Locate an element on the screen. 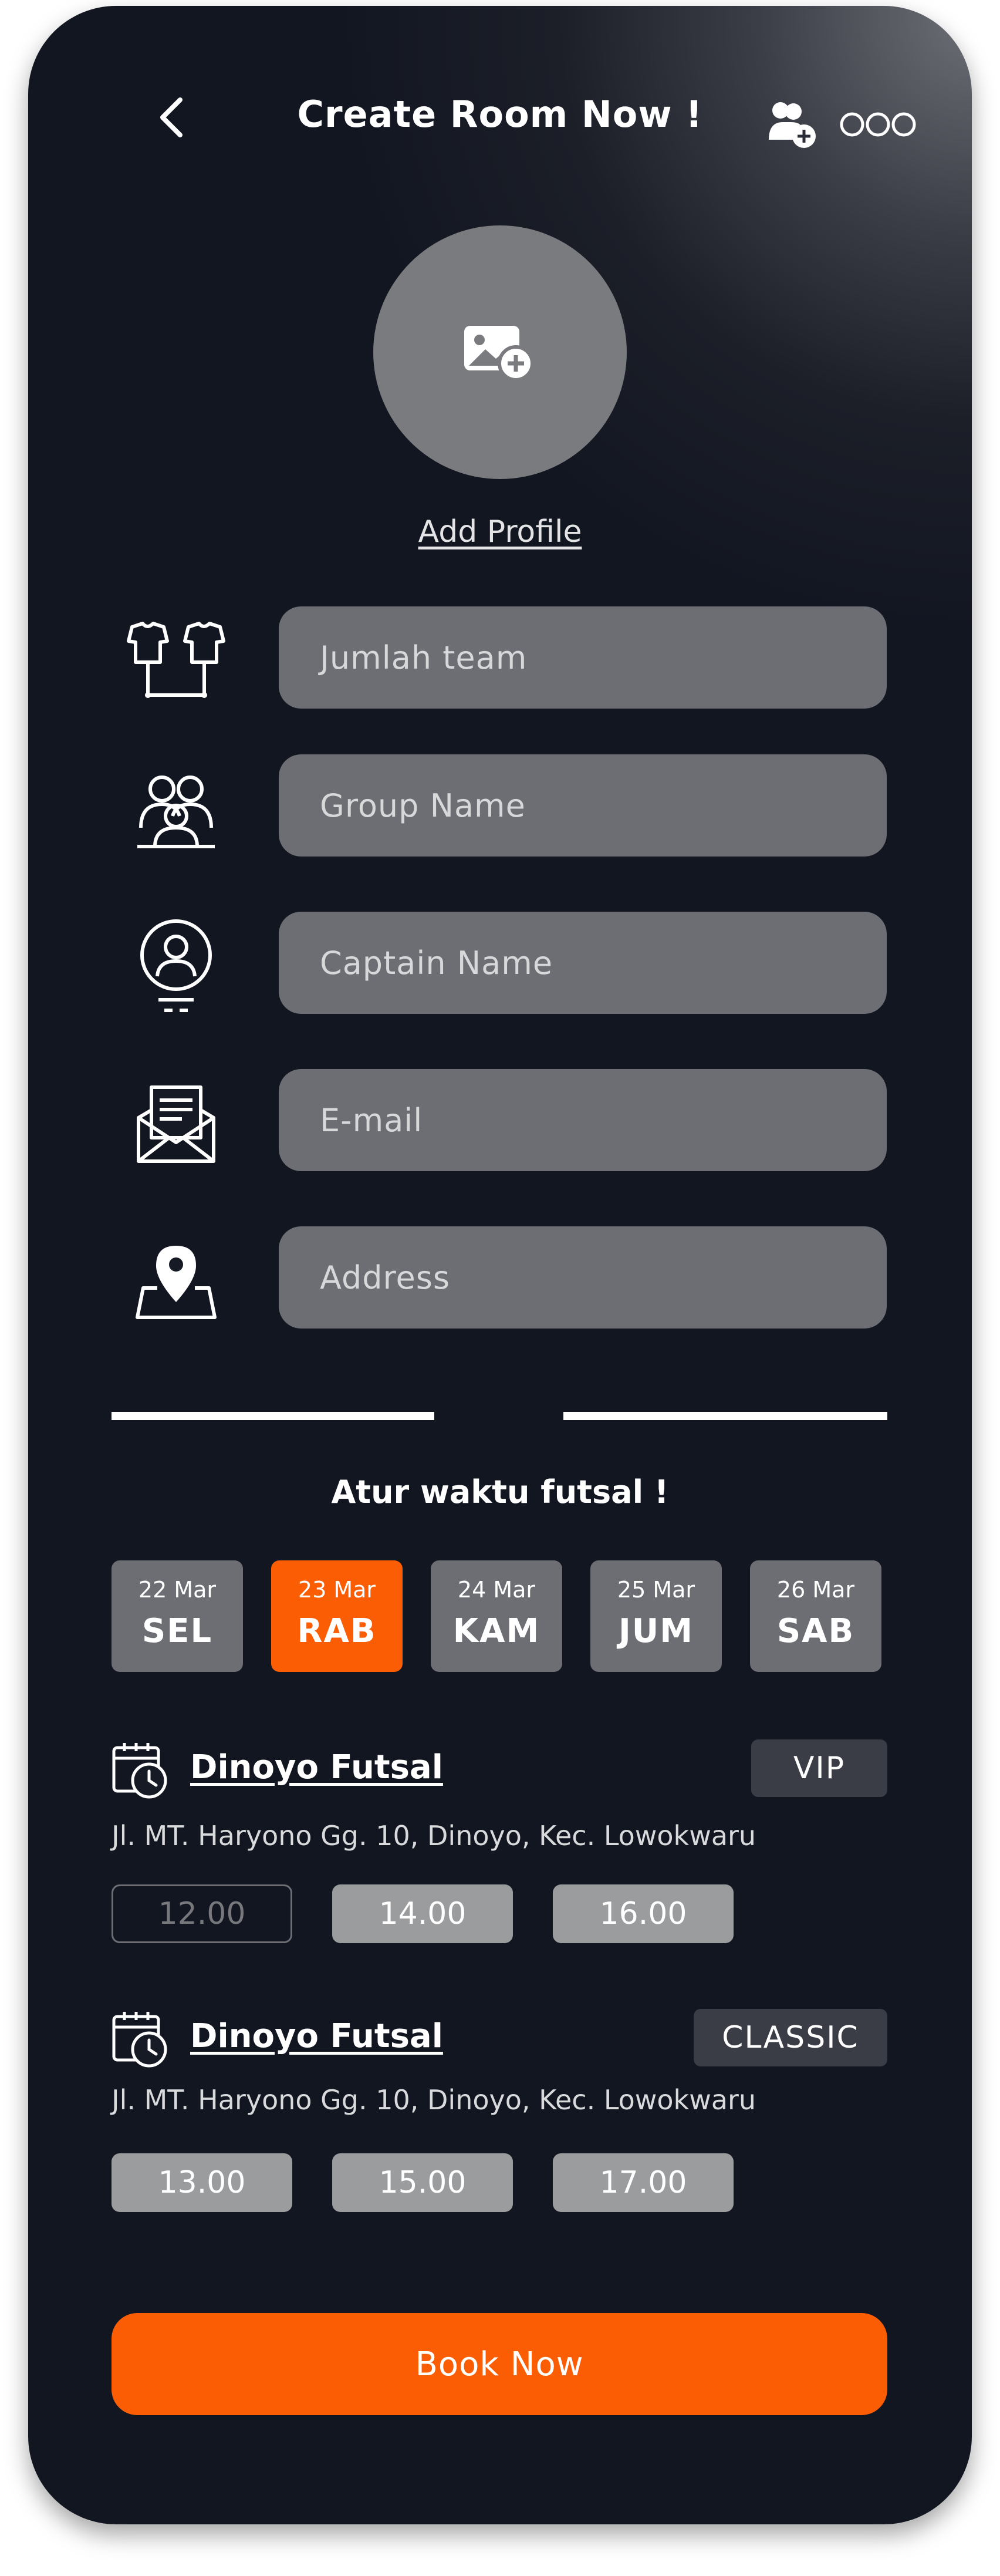 Image resolution: width=1000 pixels, height=2576 pixels. day-date: 22 Mar is located at coordinates (177, 1590).